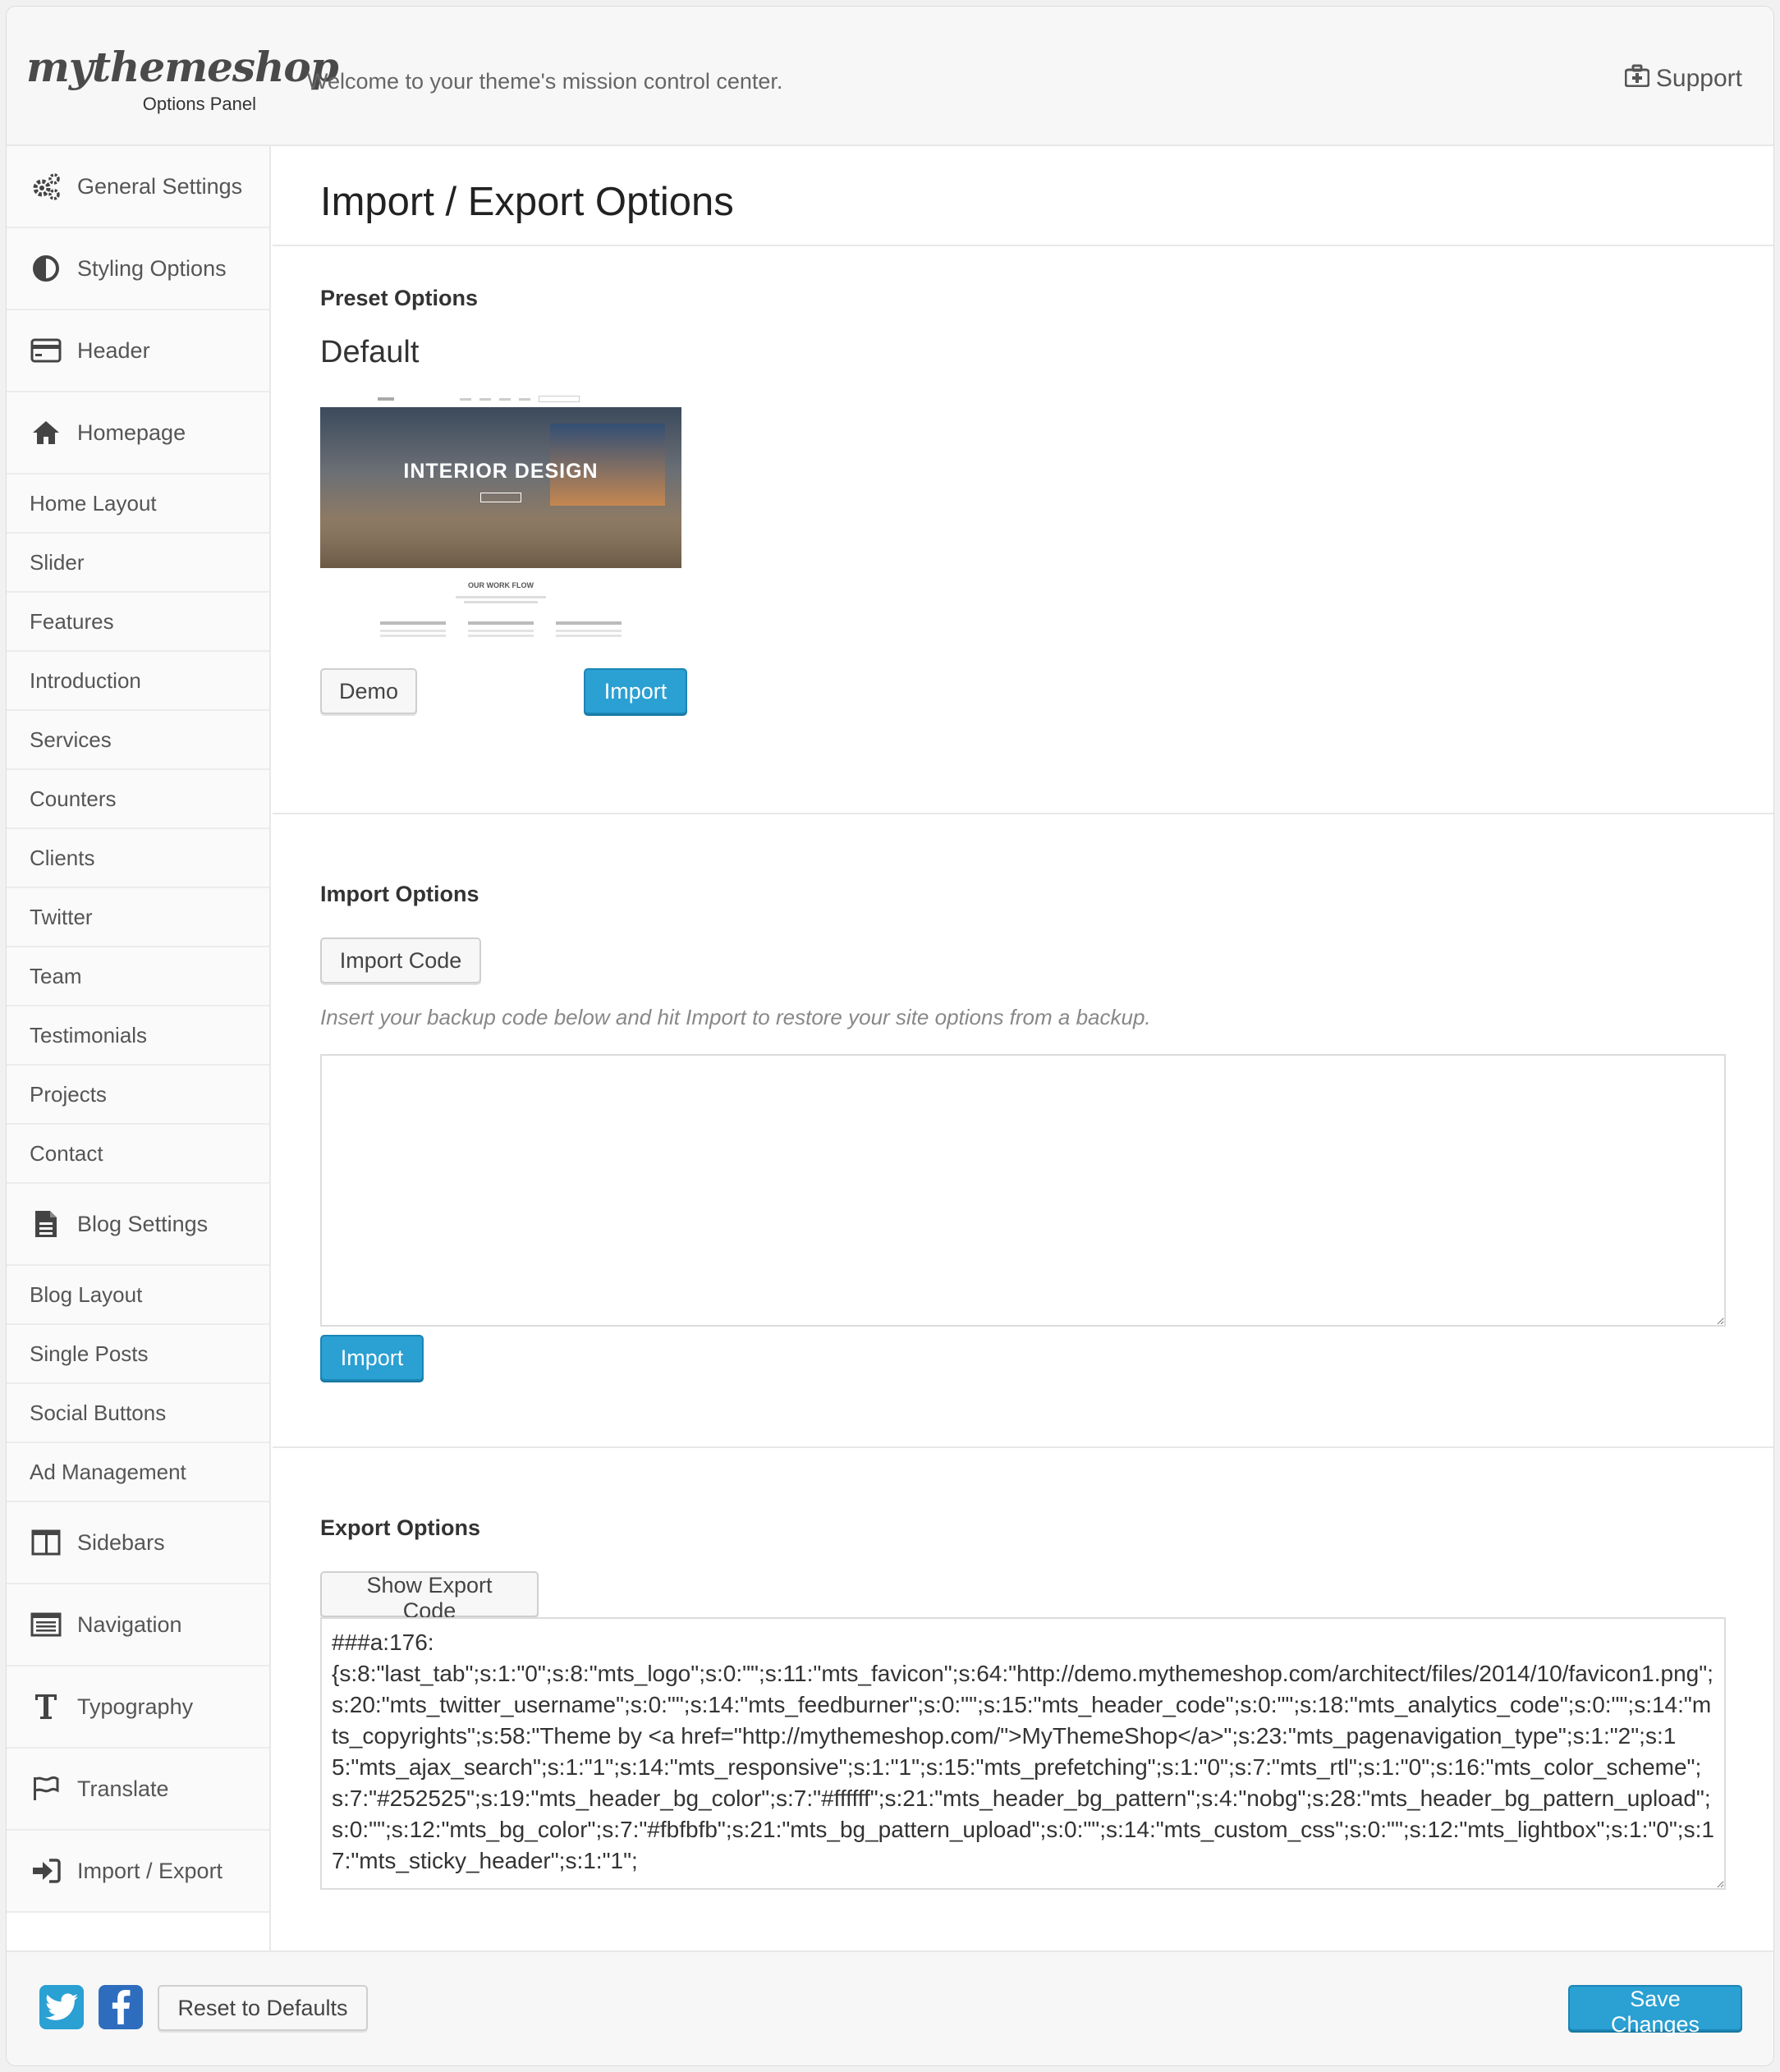  I want to click on flag-icon, so click(46, 1788).